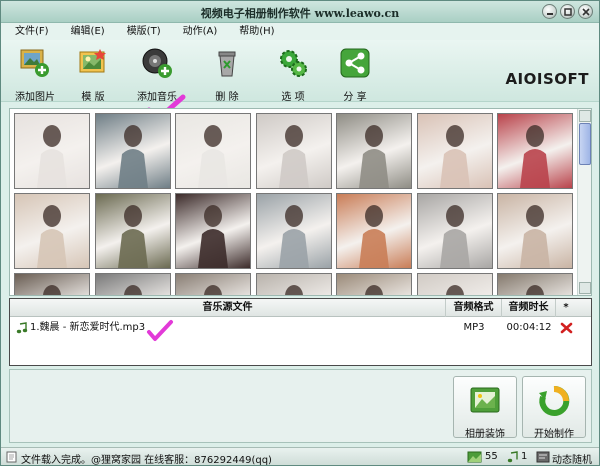 This screenshot has width=600, height=466. Describe the element at coordinates (572, 460) in the screenshot. I see `transition-mode: 动态随机` at that location.